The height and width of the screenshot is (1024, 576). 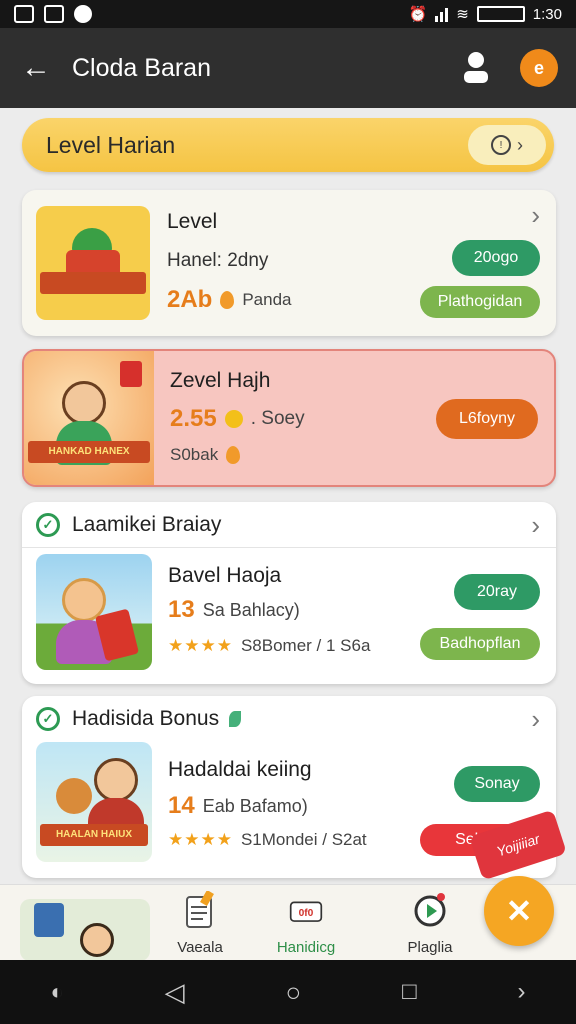 I want to click on section-header: ✓ Laamikei Braiay, so click(x=289, y=525).